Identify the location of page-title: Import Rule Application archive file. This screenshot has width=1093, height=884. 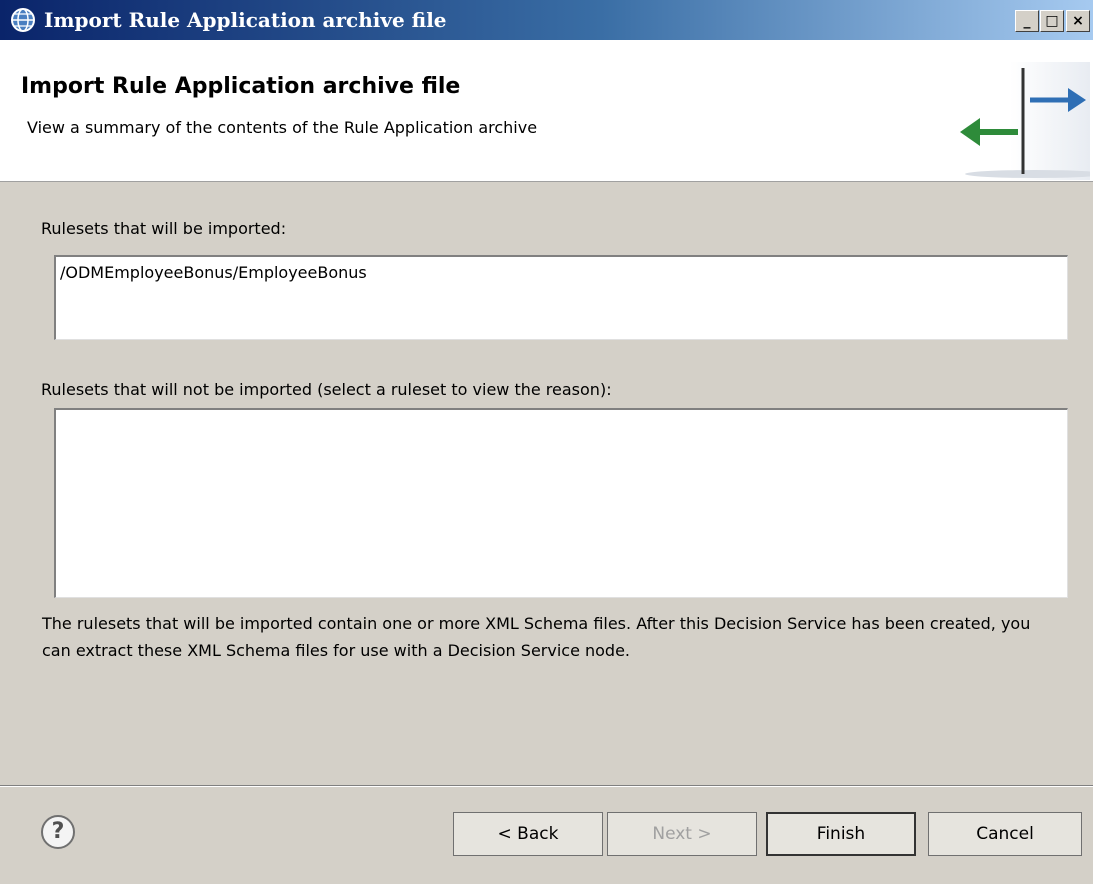
(241, 86).